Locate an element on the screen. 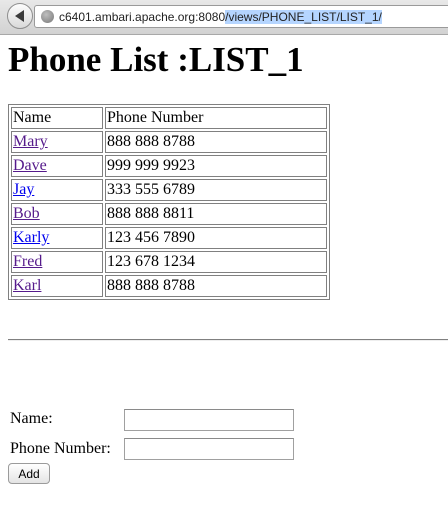 This screenshot has height=511, width=448. table-row: Dave 999 999 9923 is located at coordinates (169, 166).